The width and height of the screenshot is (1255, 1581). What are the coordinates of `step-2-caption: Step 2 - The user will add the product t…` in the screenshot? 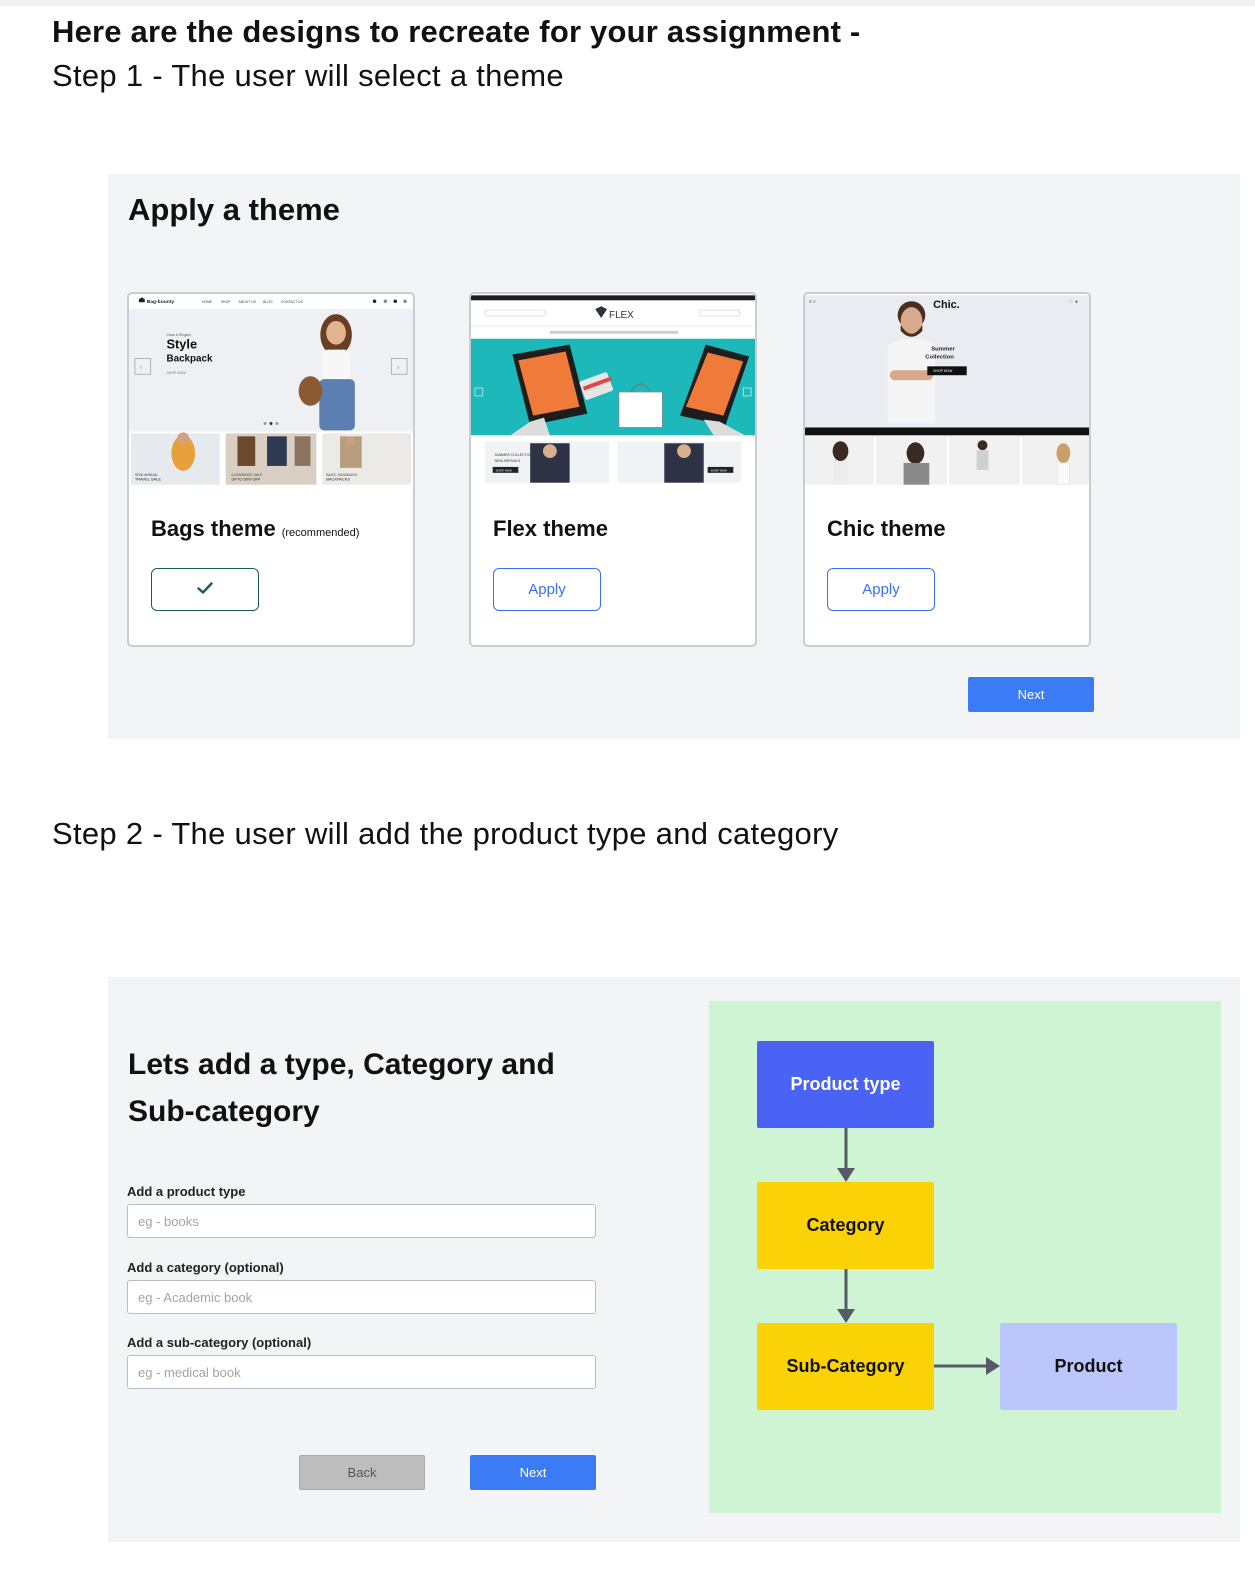 It's located at (445, 833).